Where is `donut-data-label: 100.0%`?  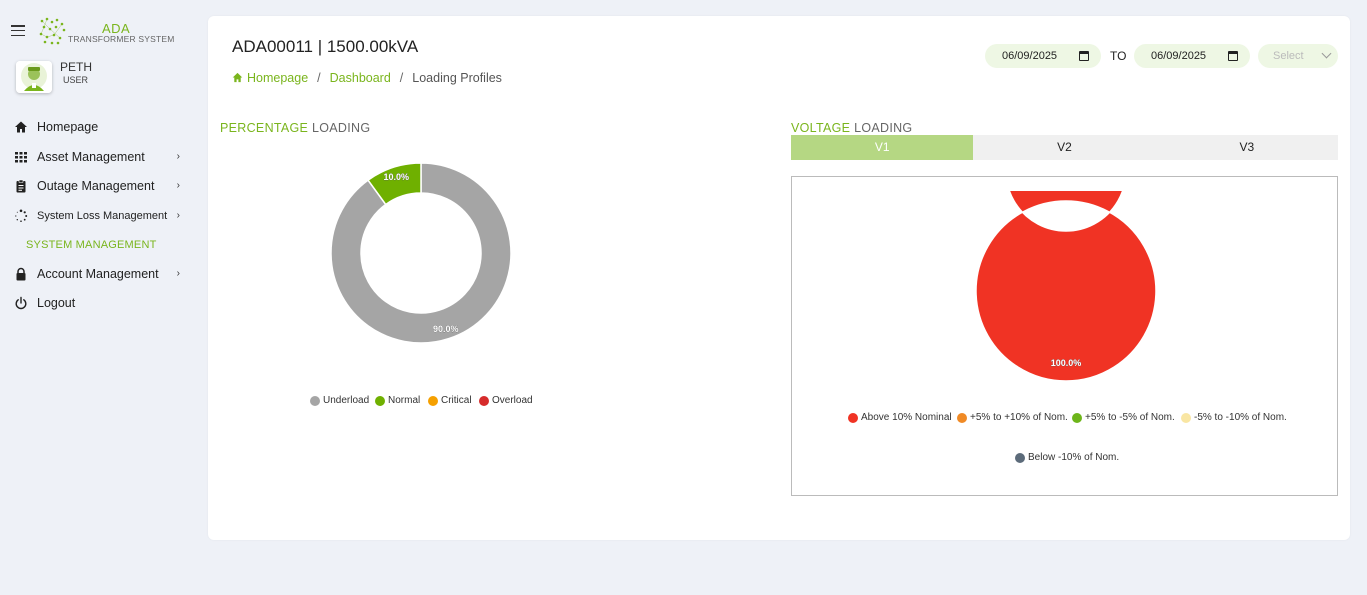
donut-data-label: 100.0% is located at coordinates (1066, 363).